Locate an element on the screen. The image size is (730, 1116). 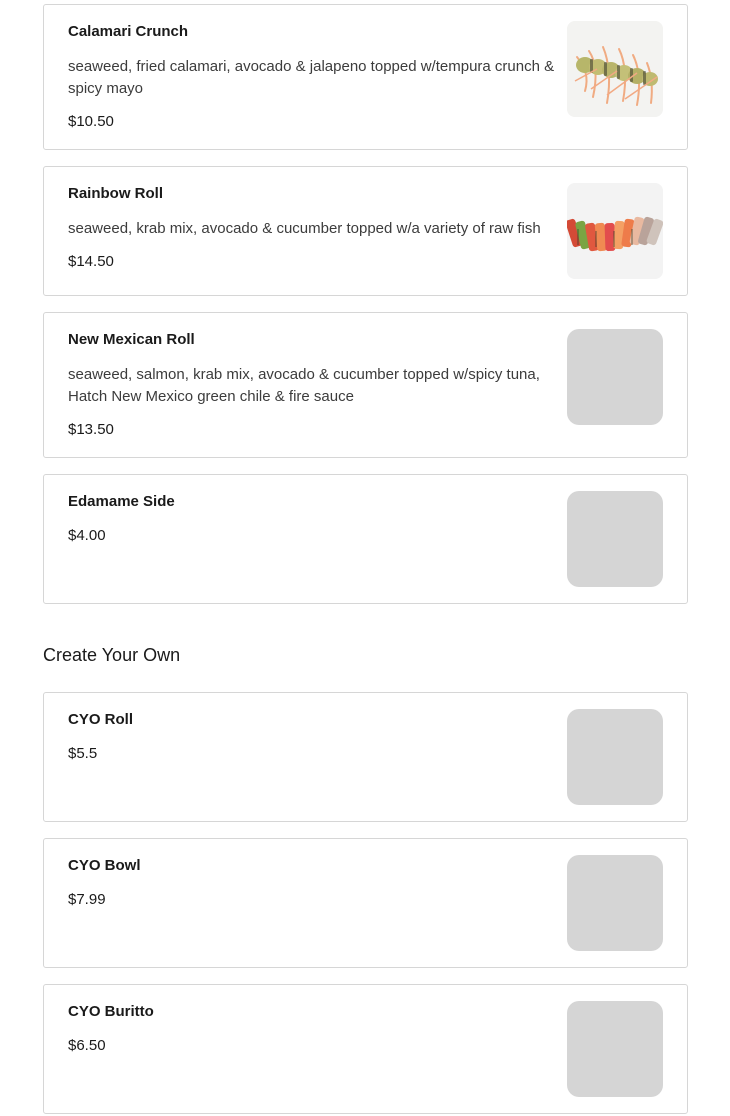
menu-item-name: Calamari Crunch is located at coordinates (128, 31).